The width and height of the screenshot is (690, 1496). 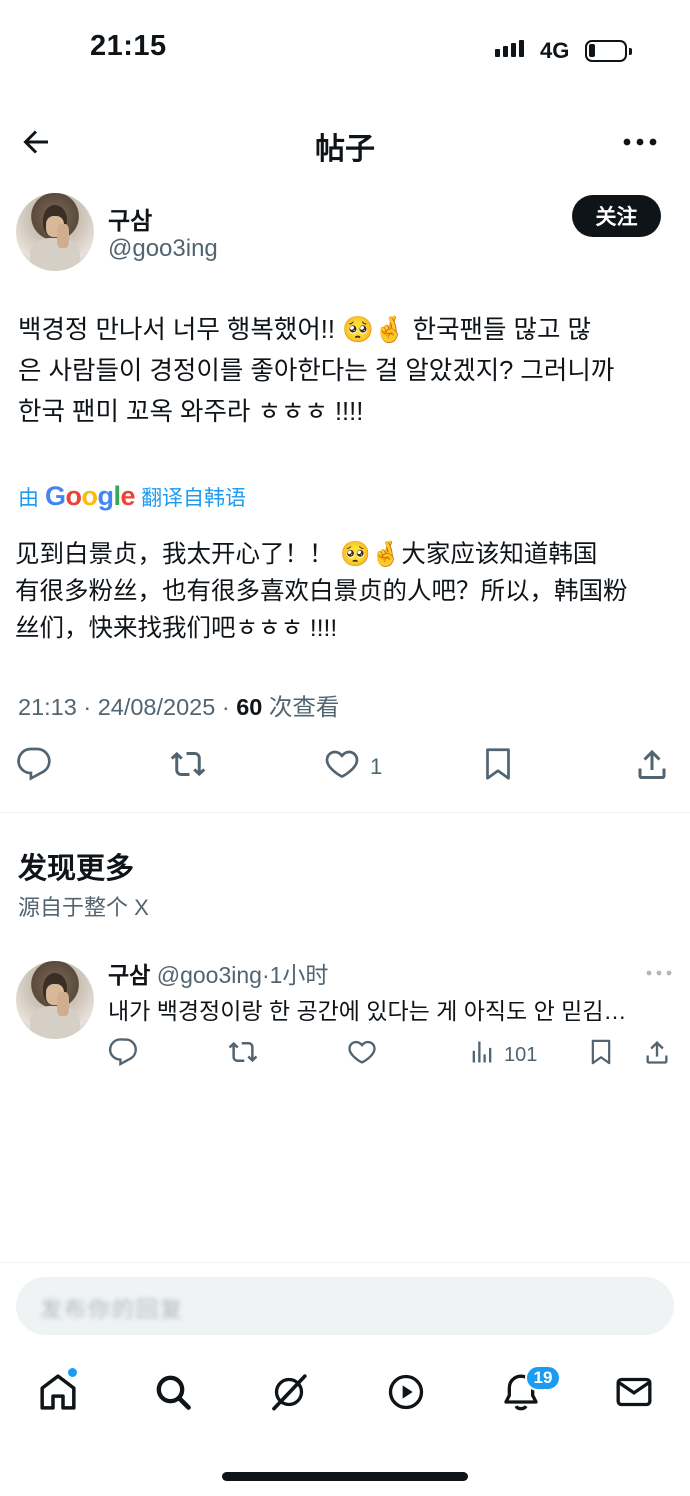 What do you see at coordinates (543, 1378) in the screenshot?
I see `notifications-badge: 19` at bounding box center [543, 1378].